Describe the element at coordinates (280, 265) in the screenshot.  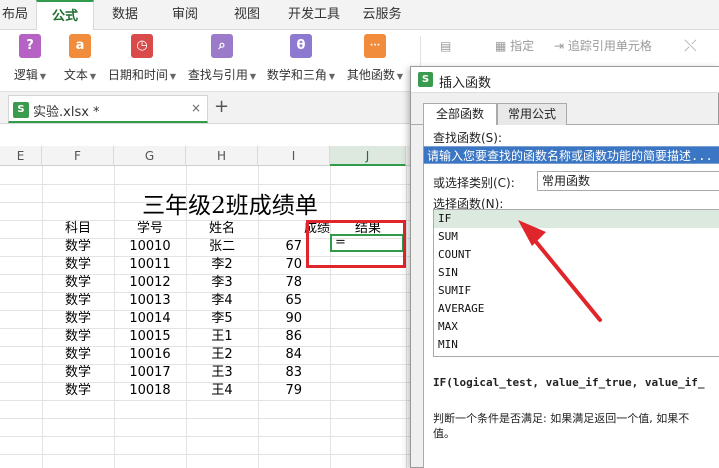
I see `cell-score: 70` at that location.